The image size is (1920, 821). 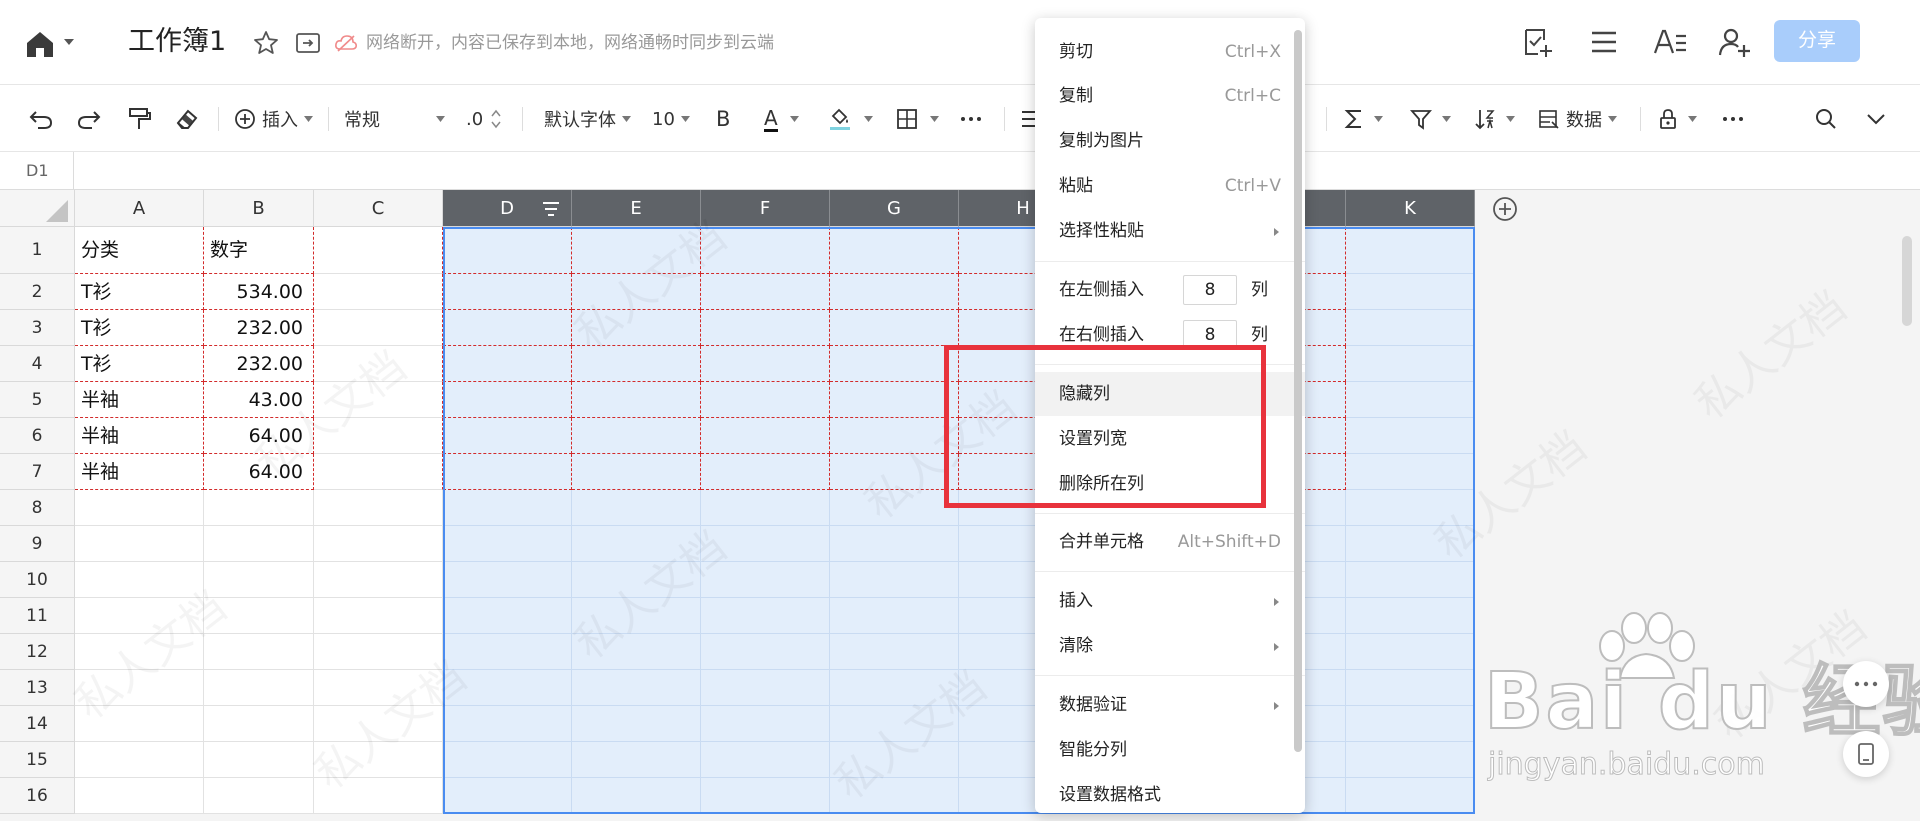 What do you see at coordinates (1907, 281) in the screenshot?
I see `vertical-scrollbar` at bounding box center [1907, 281].